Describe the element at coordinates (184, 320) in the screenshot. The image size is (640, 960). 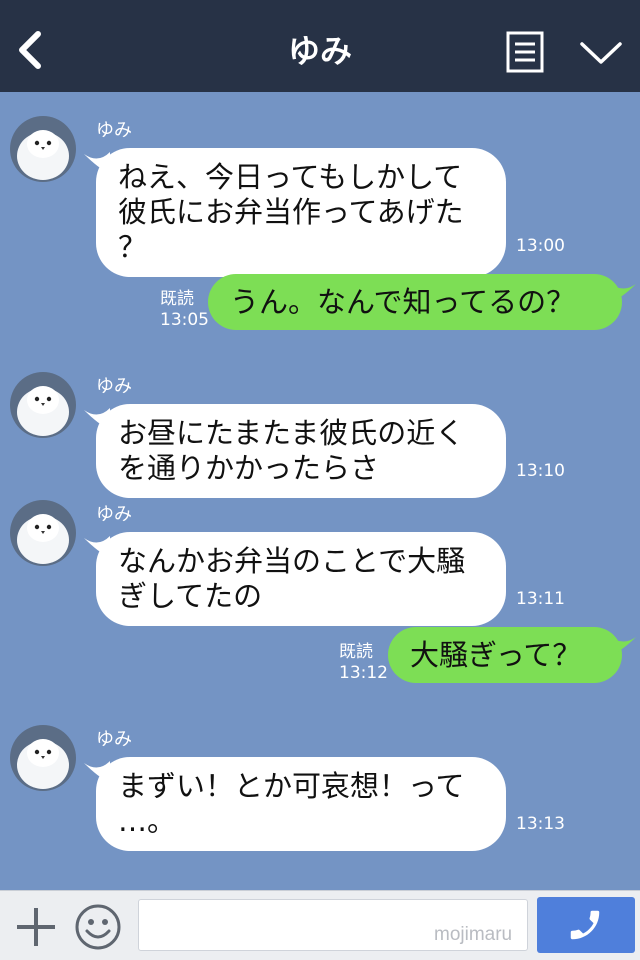
I see `message-time: 13:05` at that location.